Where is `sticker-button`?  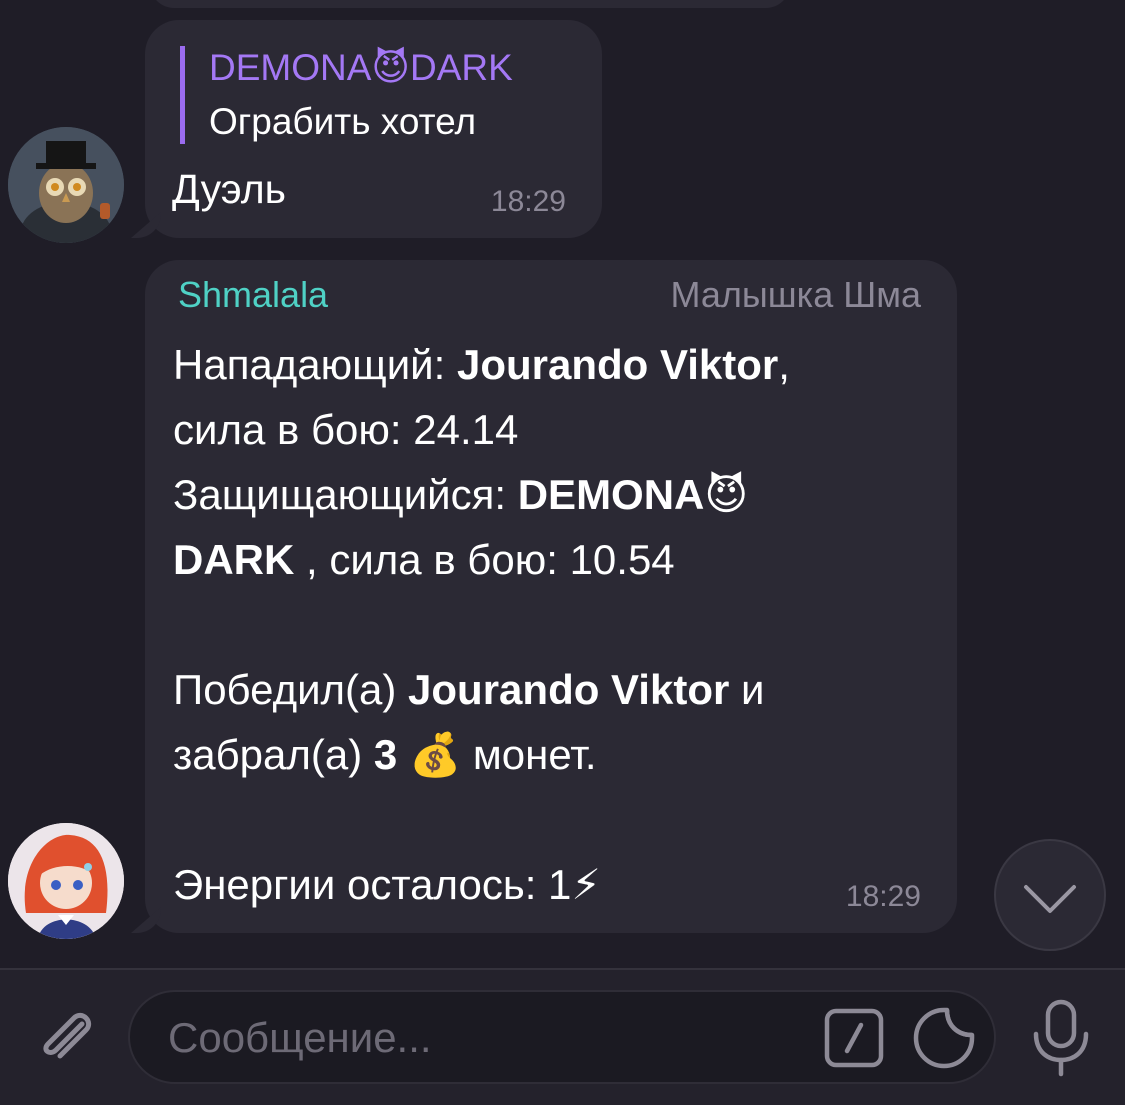
sticker-button is located at coordinates (944, 1040).